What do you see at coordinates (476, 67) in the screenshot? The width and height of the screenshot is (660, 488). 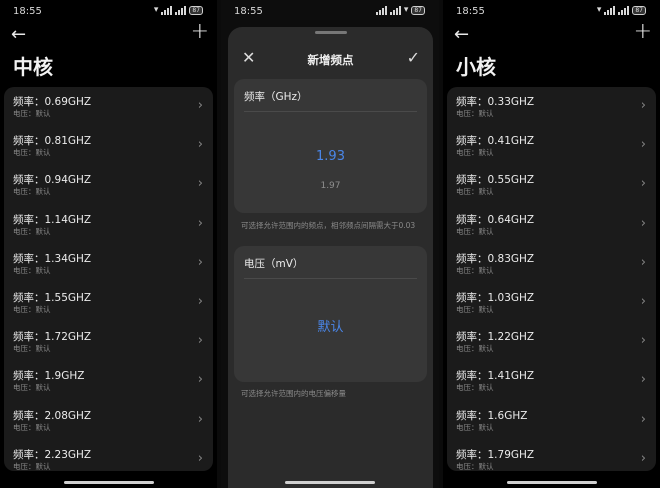 I see `page-title: 小核` at bounding box center [476, 67].